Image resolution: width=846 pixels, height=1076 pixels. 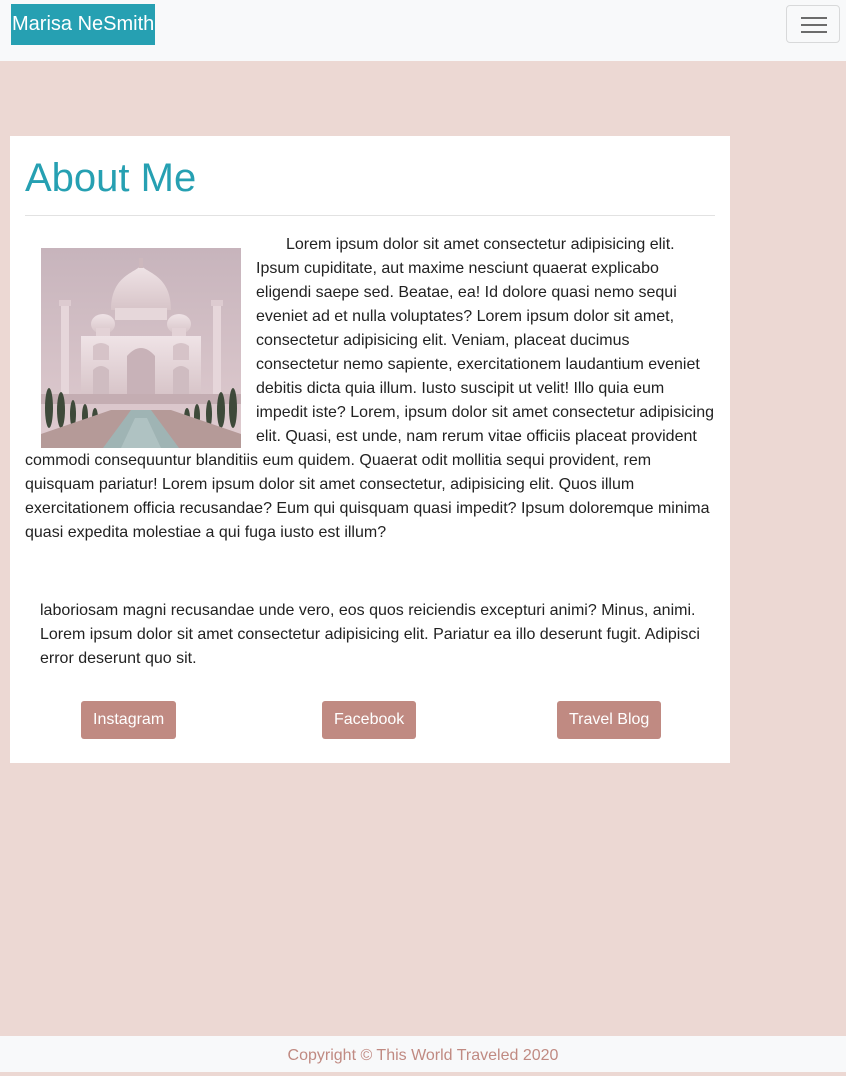 What do you see at coordinates (609, 720) in the screenshot?
I see `travel-blog-button: Travel Blog` at bounding box center [609, 720].